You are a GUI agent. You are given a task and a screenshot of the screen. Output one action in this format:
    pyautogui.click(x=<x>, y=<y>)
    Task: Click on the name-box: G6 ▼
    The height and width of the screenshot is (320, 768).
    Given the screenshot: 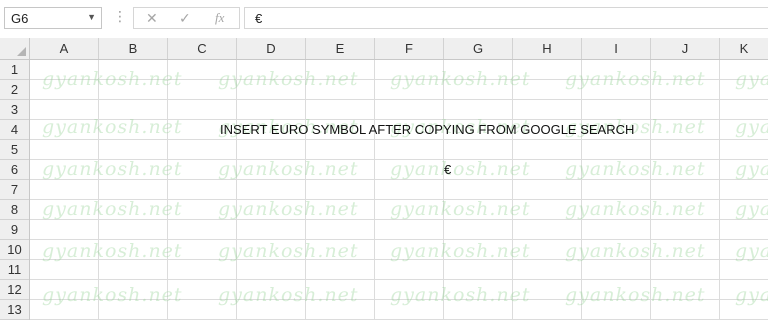 What is the action you would take?
    pyautogui.click(x=53, y=18)
    